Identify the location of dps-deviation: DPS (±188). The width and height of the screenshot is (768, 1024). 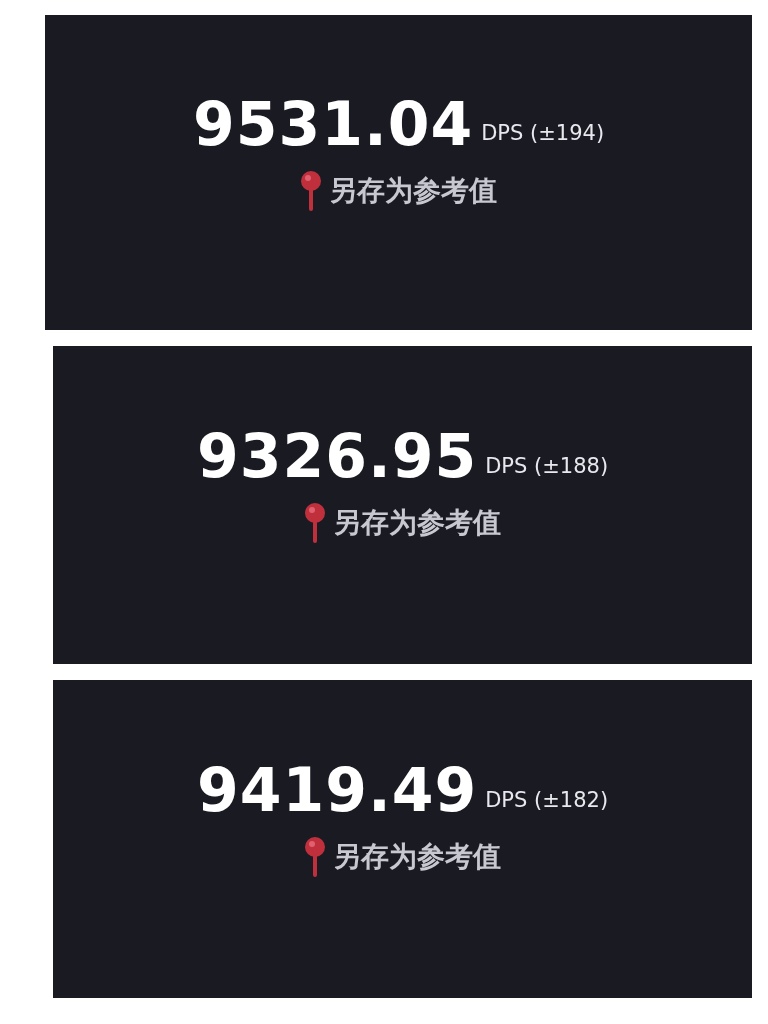
(547, 466).